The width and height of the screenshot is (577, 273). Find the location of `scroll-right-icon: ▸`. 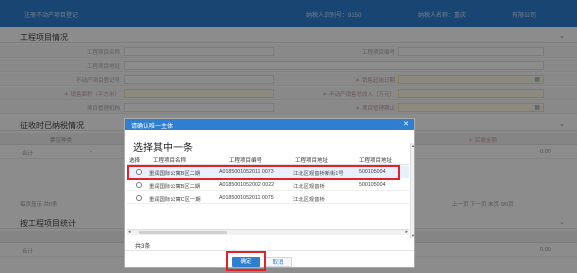

scroll-right-icon: ▸ is located at coordinates (406, 232).